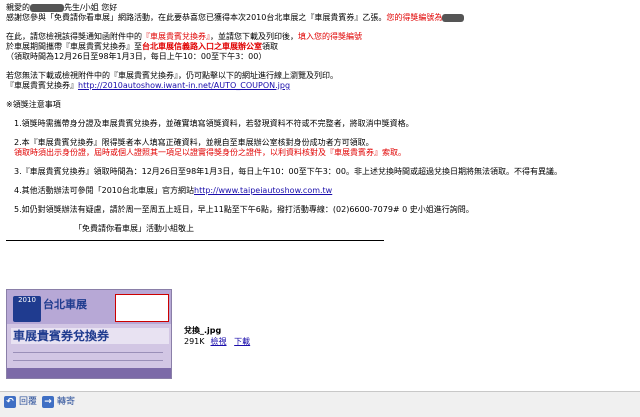 The height and width of the screenshot is (417, 640). Describe the element at coordinates (42, 85) in the screenshot. I see `coupon-link-prefix: 『車展貴賓兌換券』` at that location.